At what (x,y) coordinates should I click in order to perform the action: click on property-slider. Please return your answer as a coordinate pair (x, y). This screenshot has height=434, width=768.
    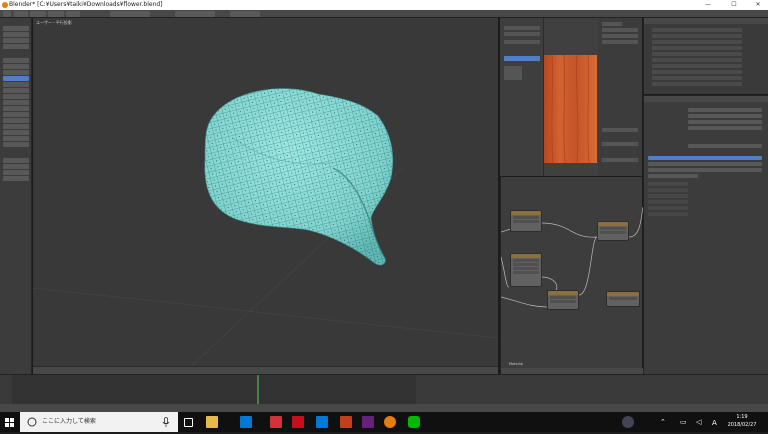
    Looking at the image, I should click on (705, 158).